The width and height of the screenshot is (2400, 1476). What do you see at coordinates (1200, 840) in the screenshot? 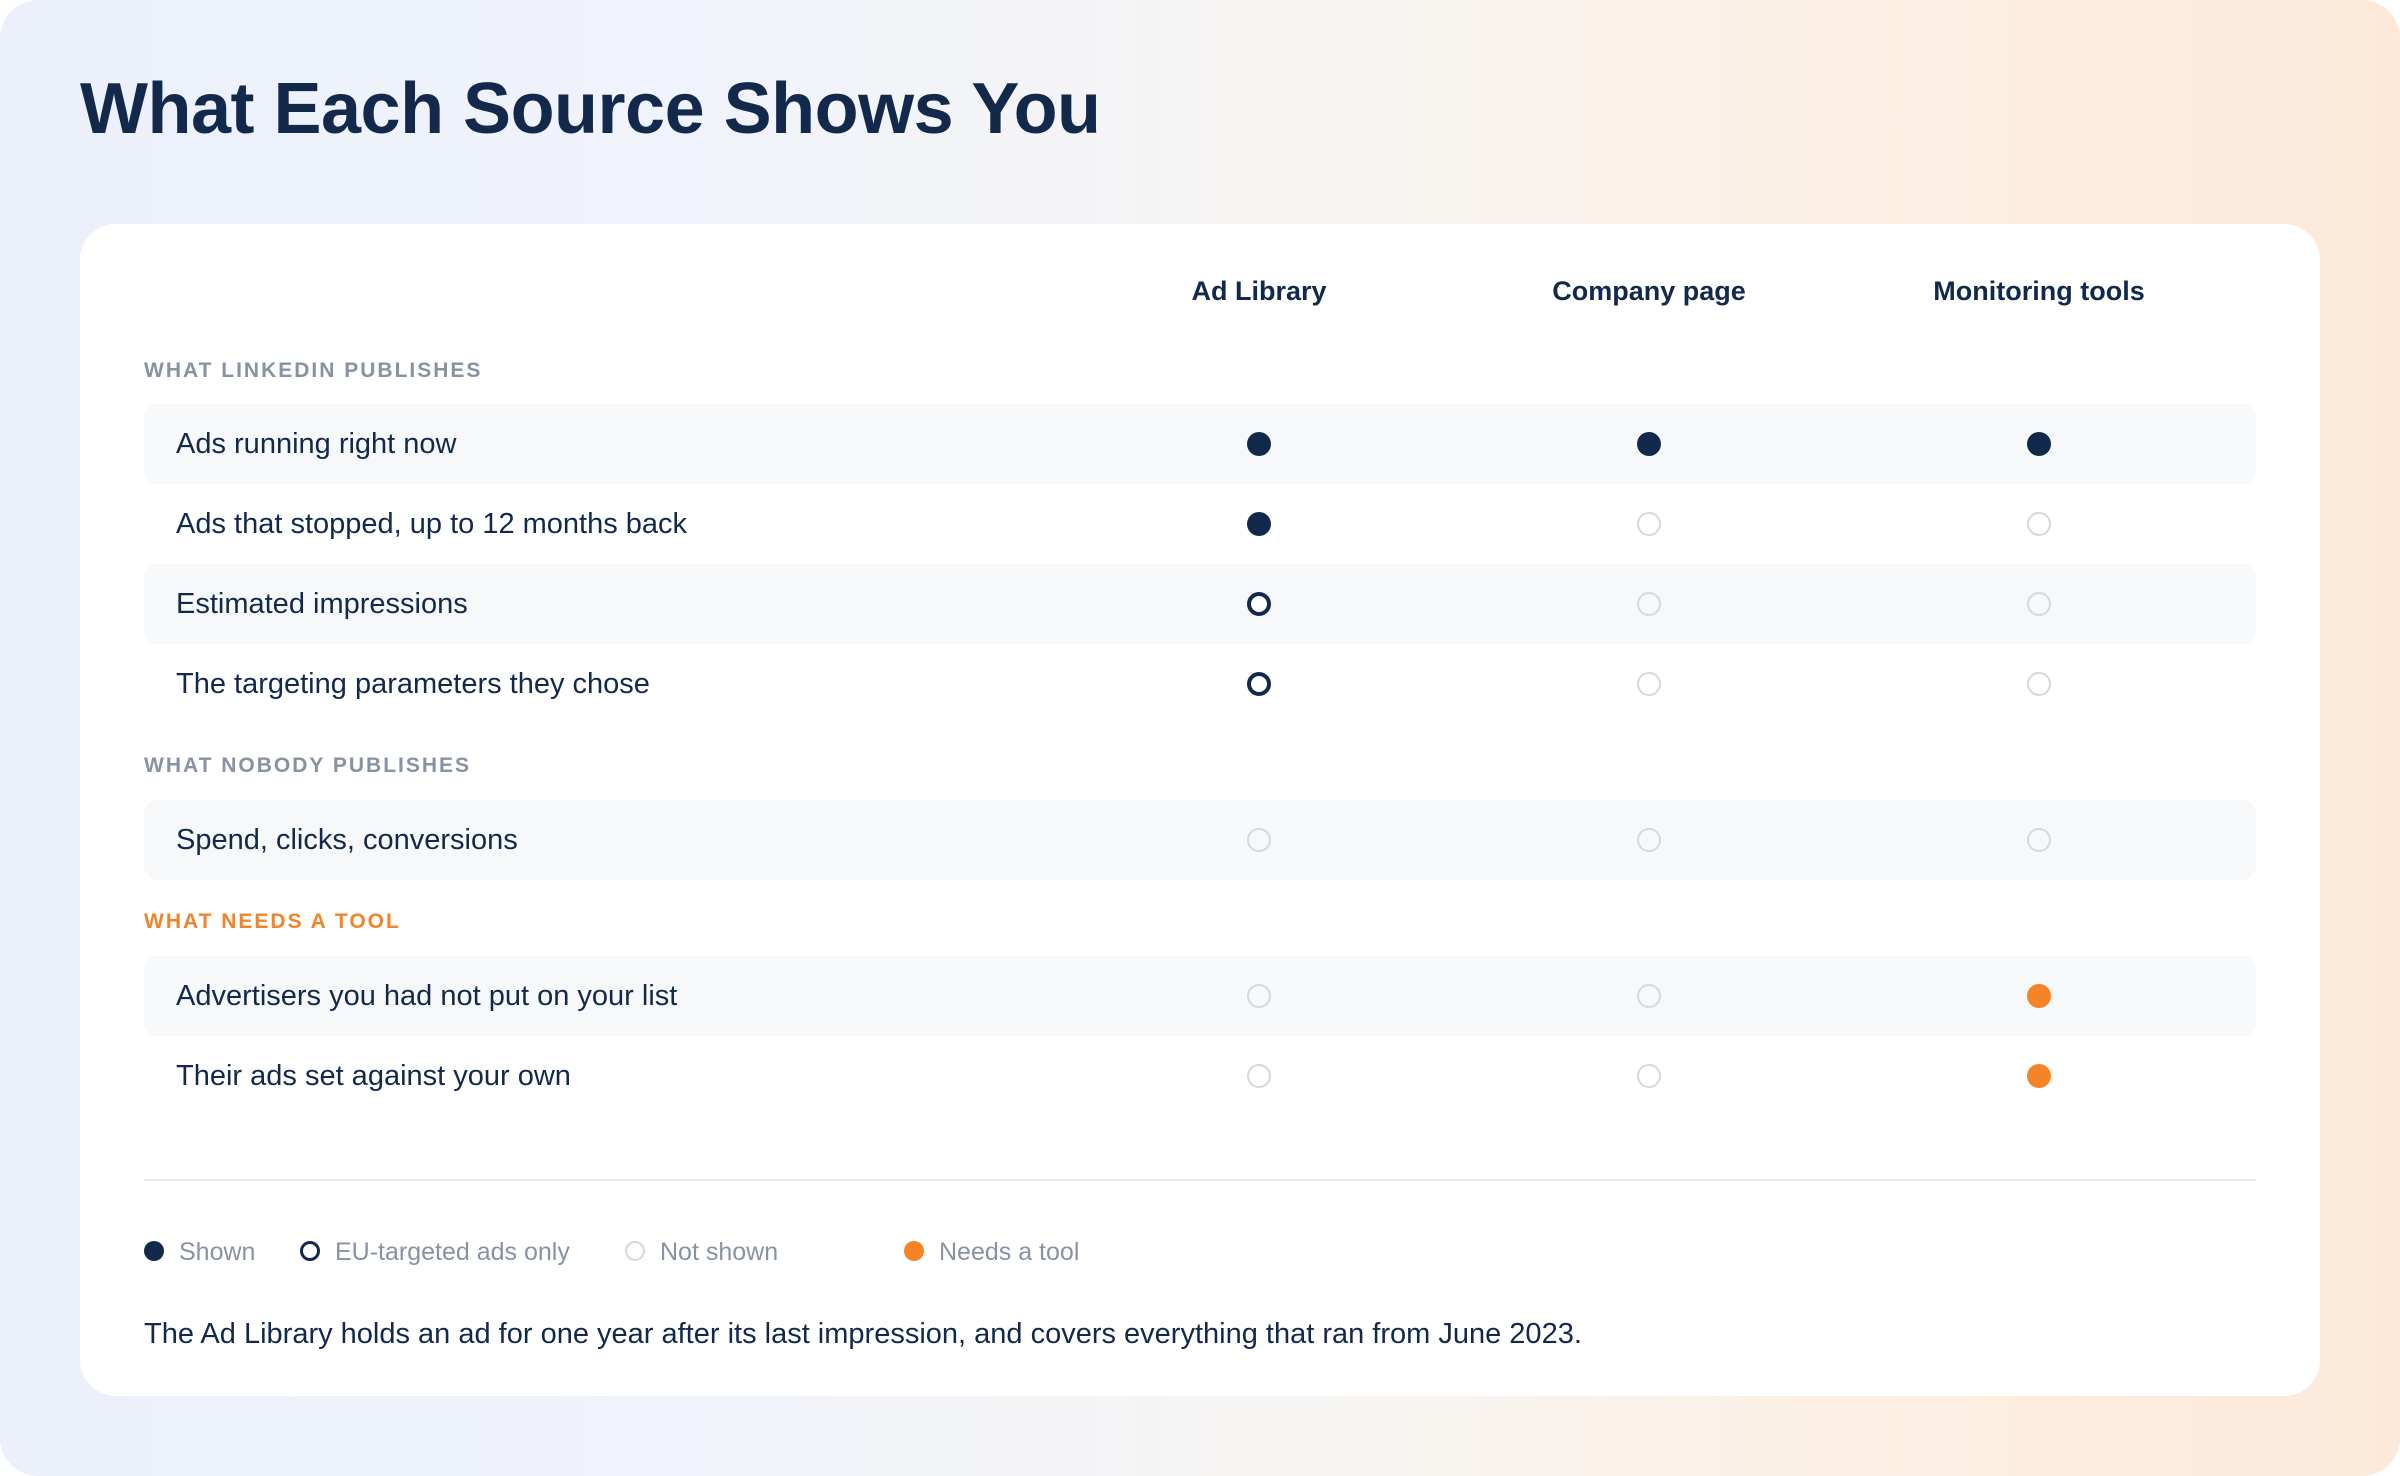
I see `table-row: Spend, clicks, conversions` at bounding box center [1200, 840].